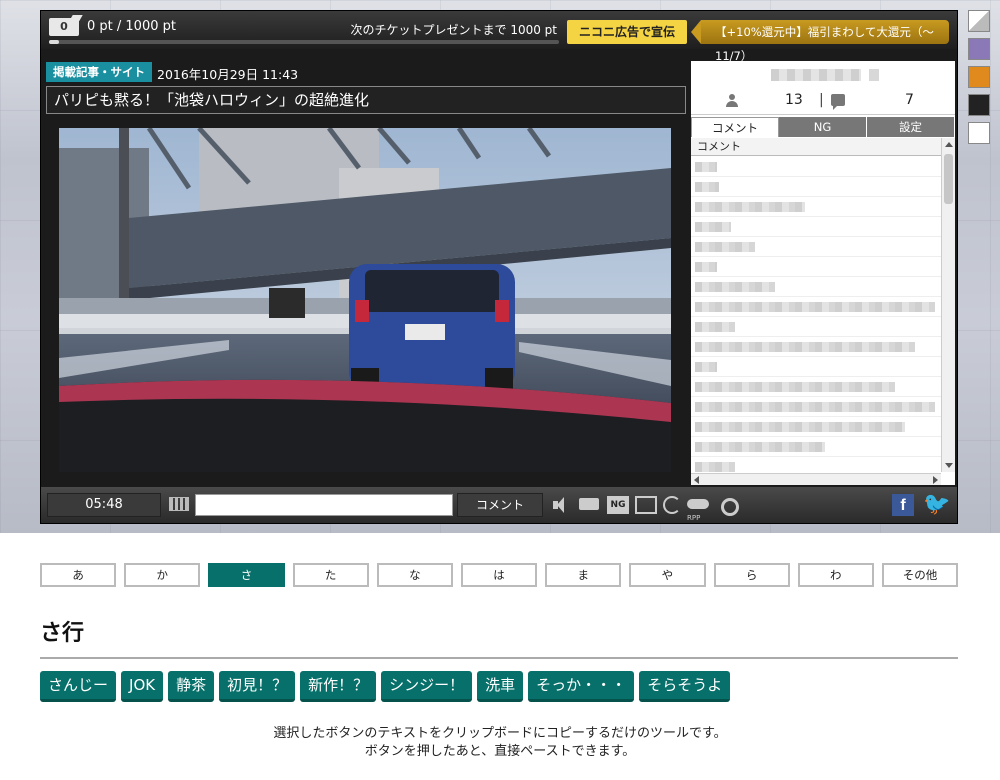 The image size is (1000, 780). What do you see at coordinates (694, 518) in the screenshot?
I see `rpp-label: RPP` at bounding box center [694, 518].